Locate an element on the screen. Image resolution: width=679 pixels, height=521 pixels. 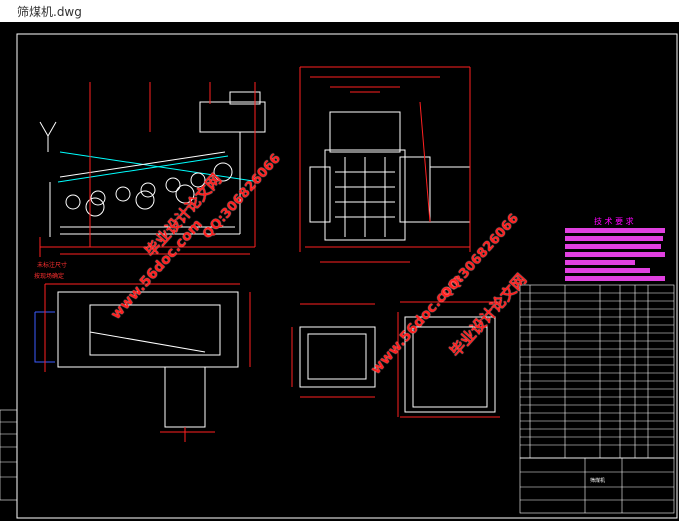
plan-view is located at coordinates (142, 362).